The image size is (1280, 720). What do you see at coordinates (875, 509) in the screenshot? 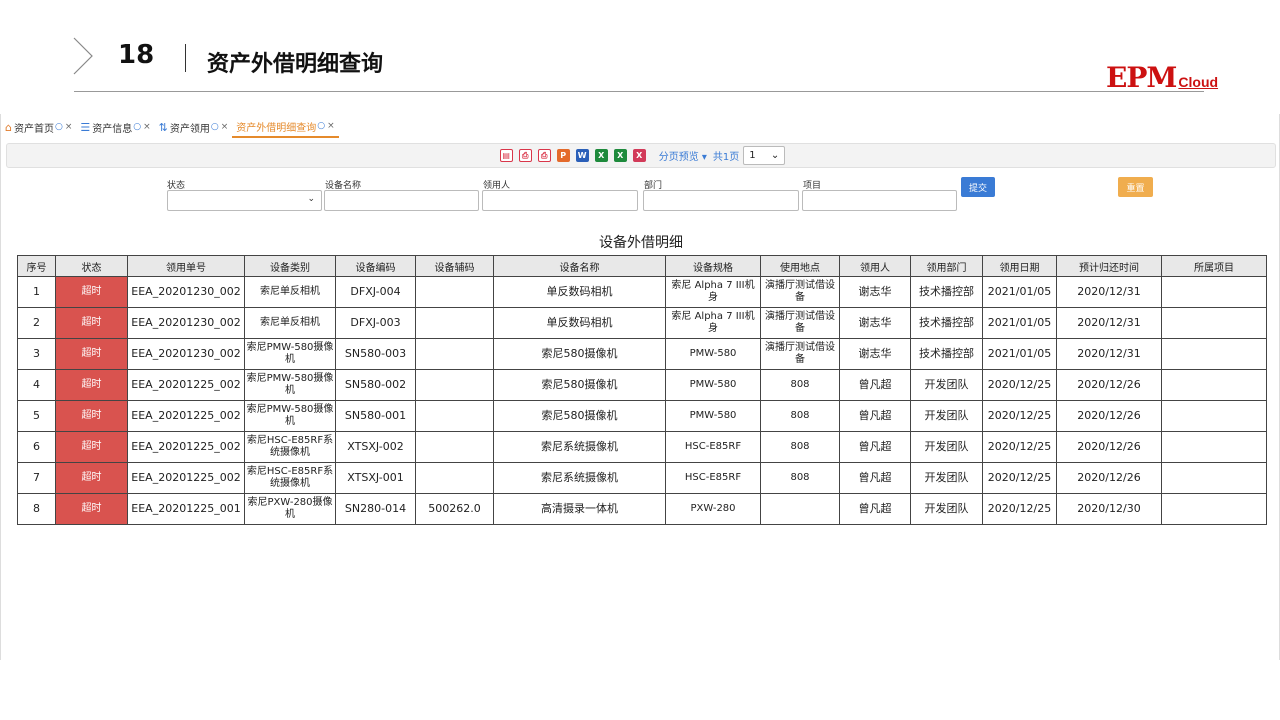
I see `table-cell: 曾凡超` at bounding box center [875, 509].